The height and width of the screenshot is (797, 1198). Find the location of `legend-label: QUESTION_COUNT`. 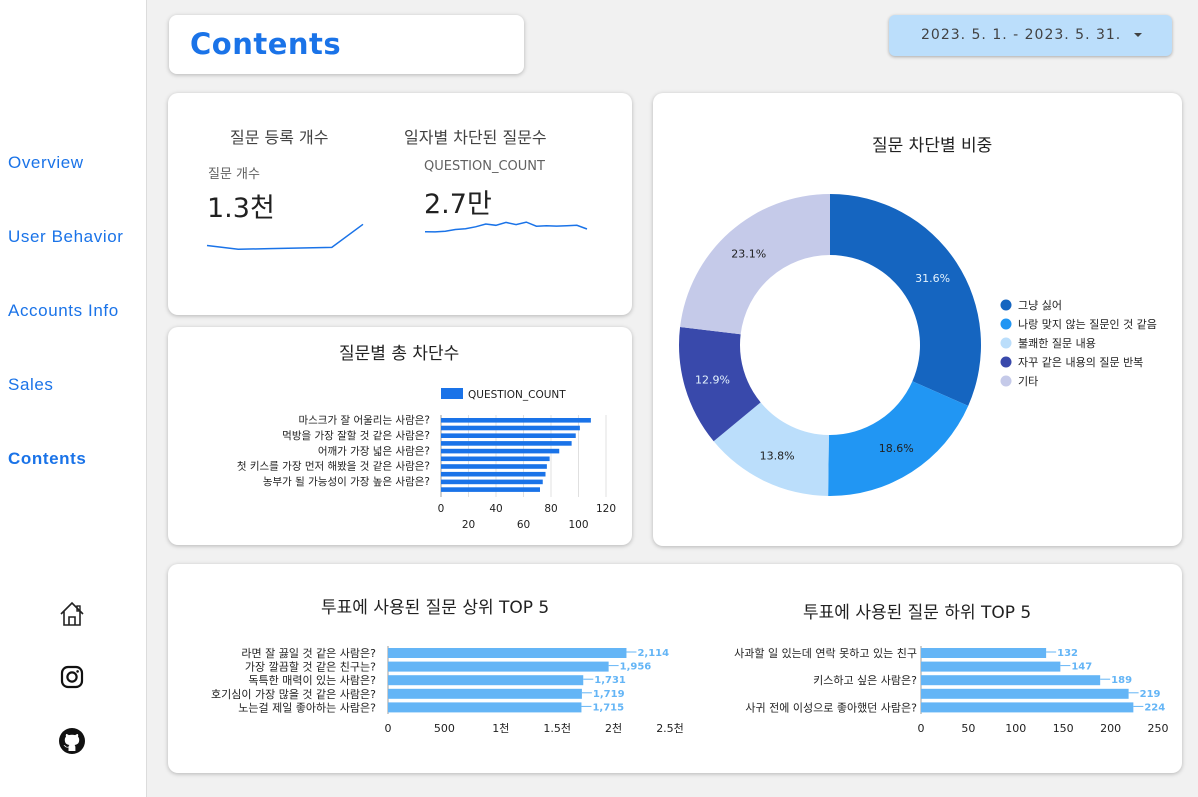

legend-label: QUESTION_COUNT is located at coordinates (517, 395).